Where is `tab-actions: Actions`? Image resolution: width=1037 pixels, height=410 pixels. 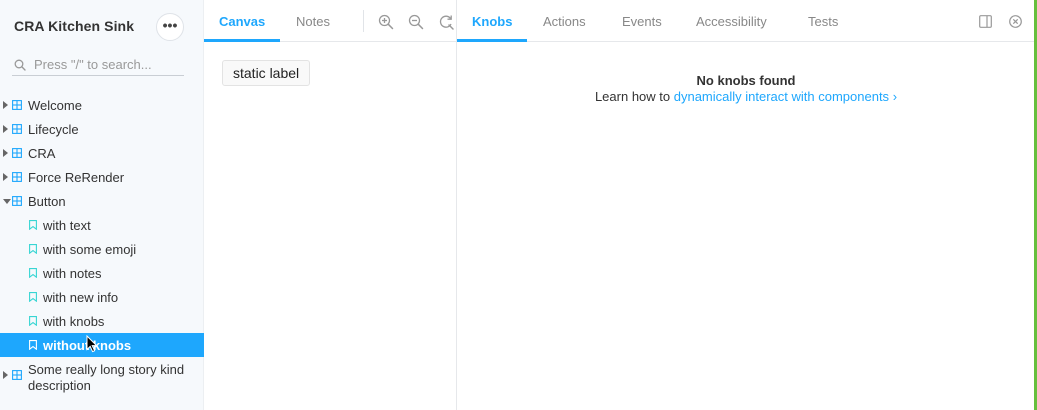
tab-actions: Actions is located at coordinates (564, 21).